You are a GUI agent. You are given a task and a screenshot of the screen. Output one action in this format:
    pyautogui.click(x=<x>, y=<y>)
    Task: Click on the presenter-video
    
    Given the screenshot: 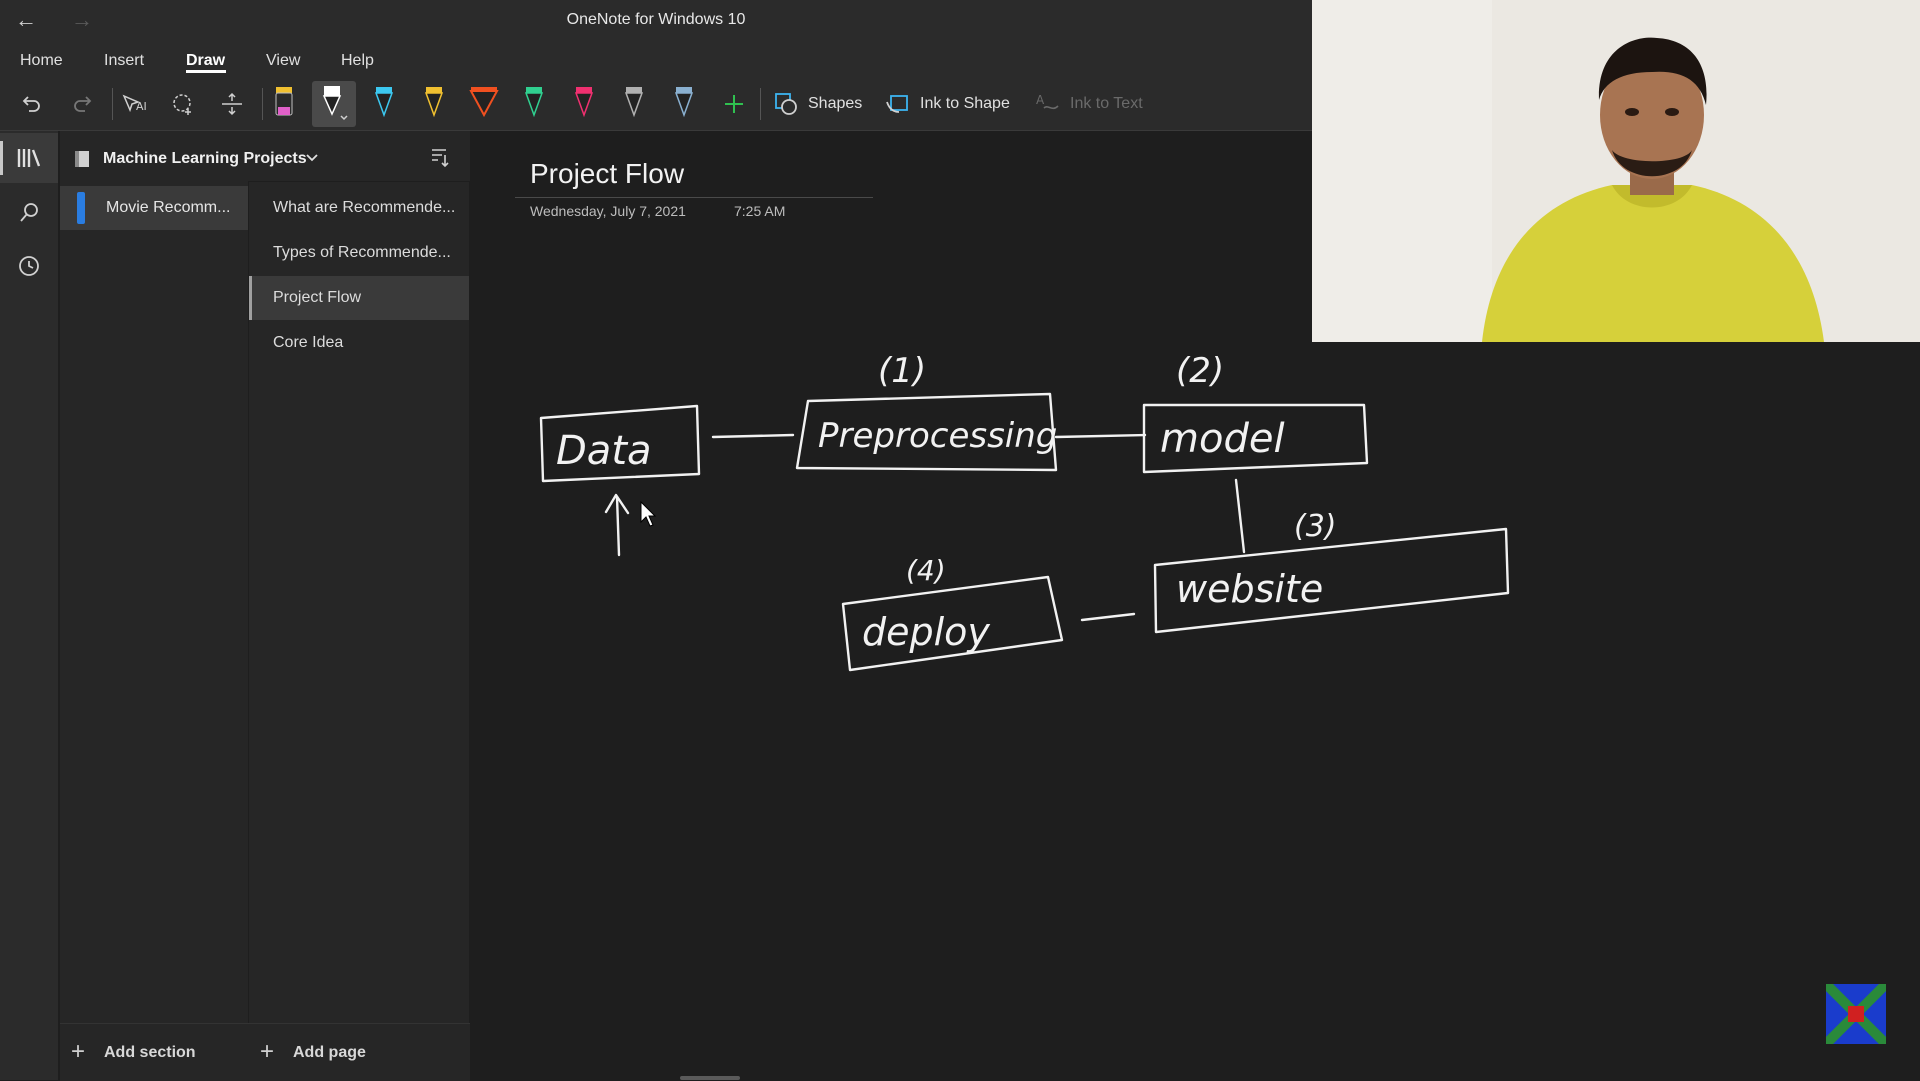 What is the action you would take?
    pyautogui.click(x=1616, y=171)
    